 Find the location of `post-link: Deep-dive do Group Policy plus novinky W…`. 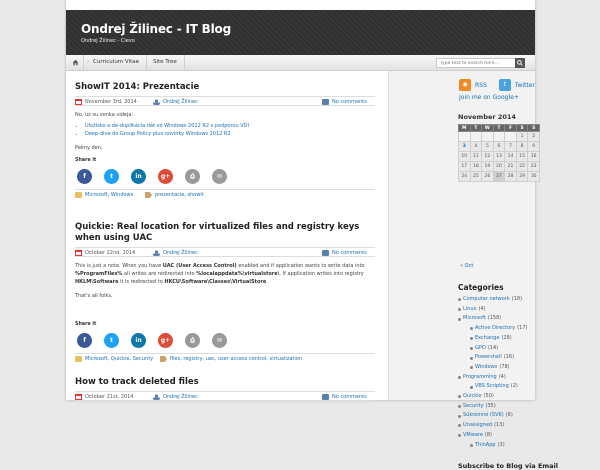

post-link: Deep-dive do Group Policy plus novinky W… is located at coordinates (158, 134).